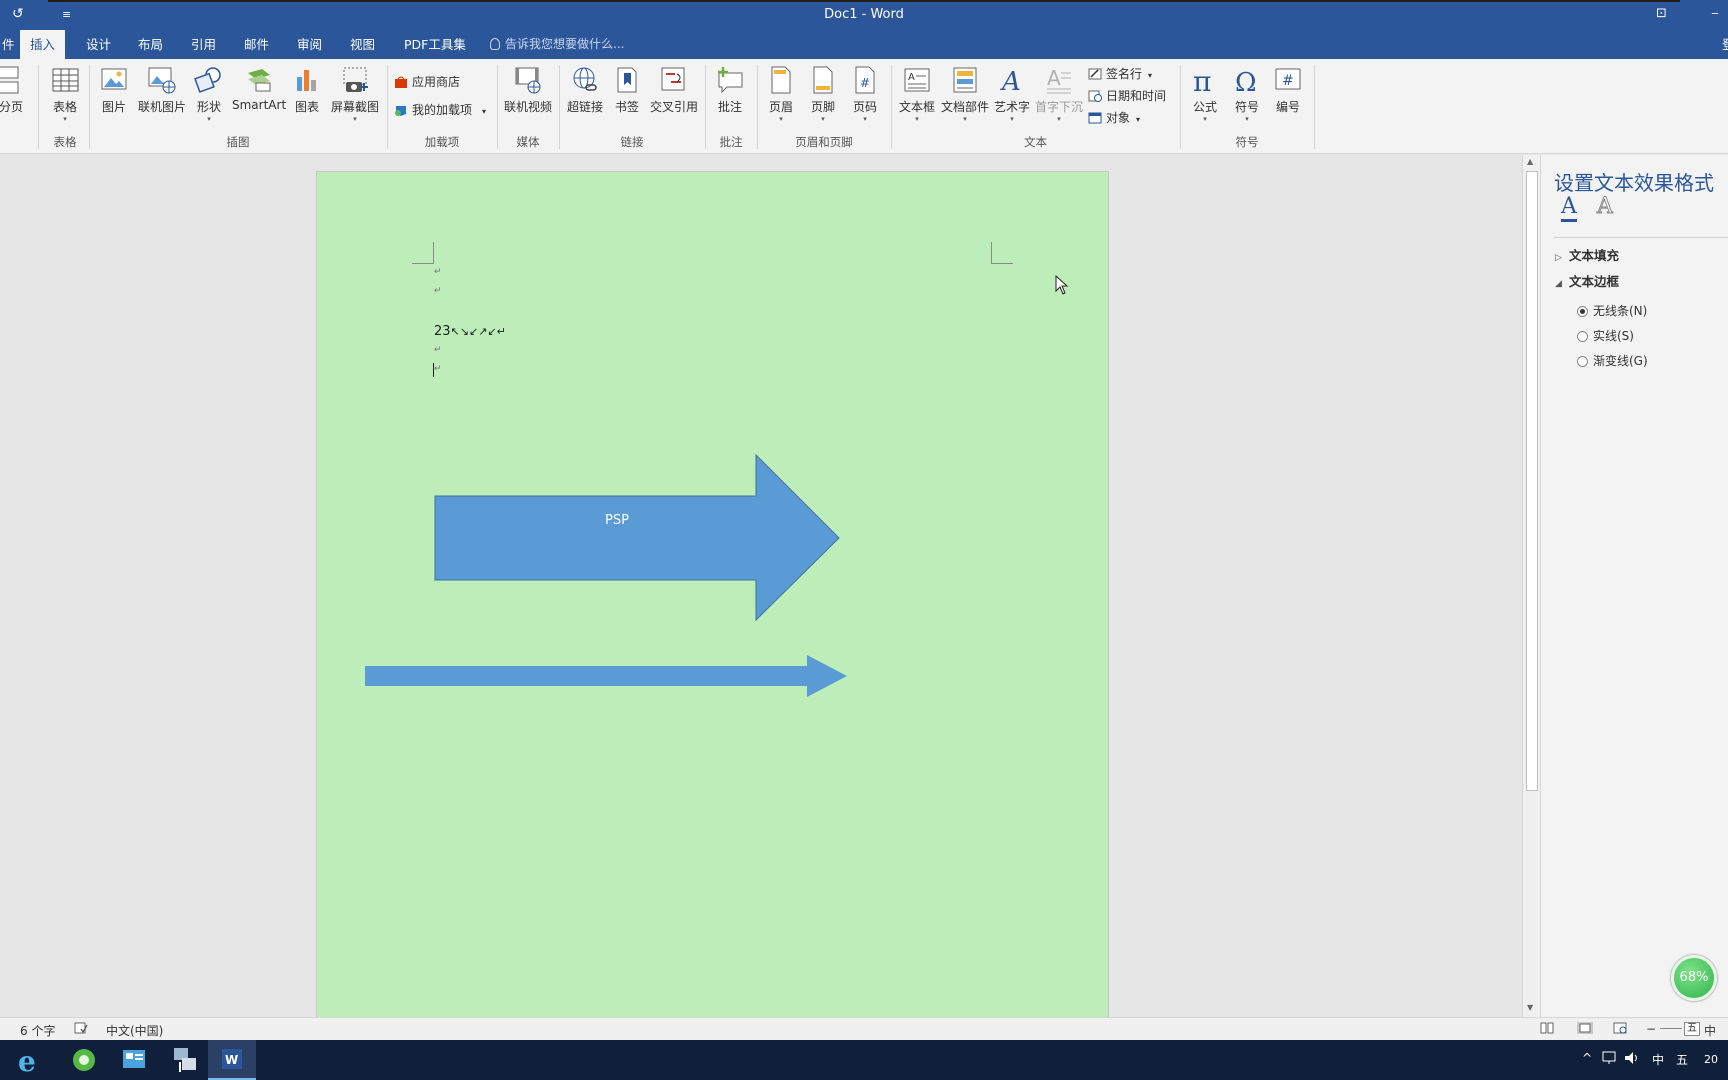 Image resolution: width=1728 pixels, height=1080 pixels. I want to click on word-taskbar-icon: W, so click(232, 1060).